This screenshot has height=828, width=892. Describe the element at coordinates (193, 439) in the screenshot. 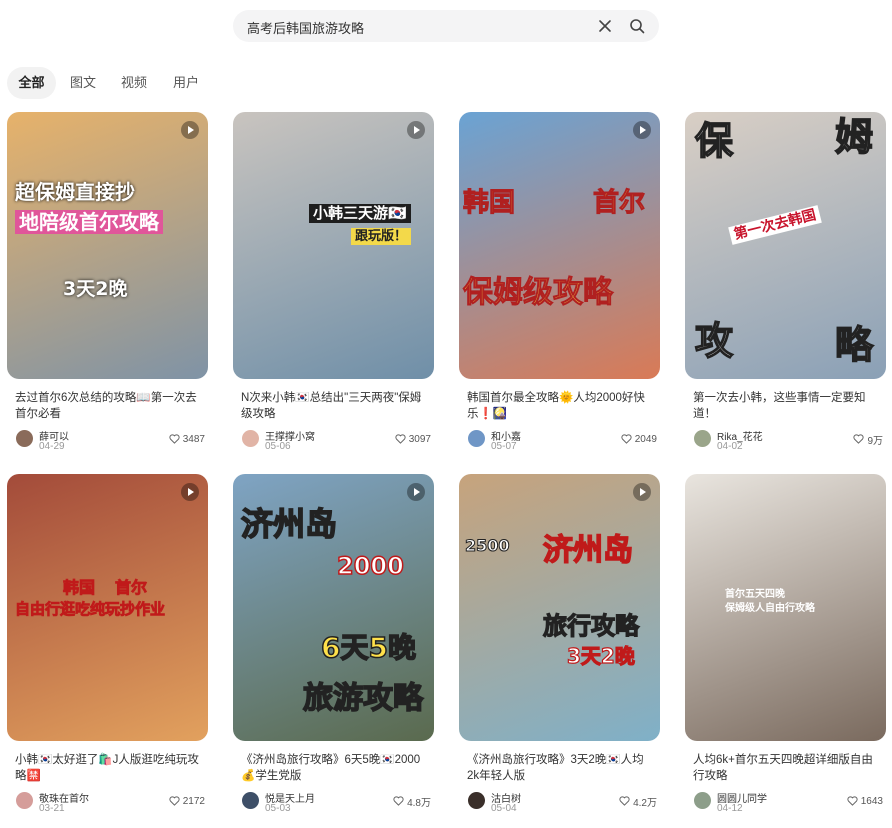

I see `like-count: 3487` at that location.